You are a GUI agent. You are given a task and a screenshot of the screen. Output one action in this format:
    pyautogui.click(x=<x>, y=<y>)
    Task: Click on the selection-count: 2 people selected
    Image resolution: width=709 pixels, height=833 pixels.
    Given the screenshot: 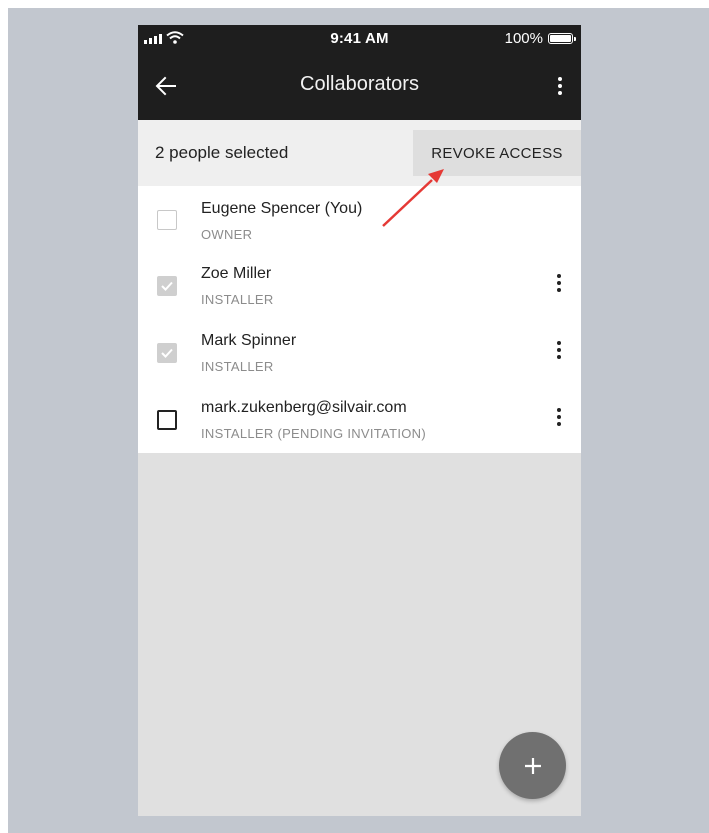 What is the action you would take?
    pyautogui.click(x=222, y=152)
    